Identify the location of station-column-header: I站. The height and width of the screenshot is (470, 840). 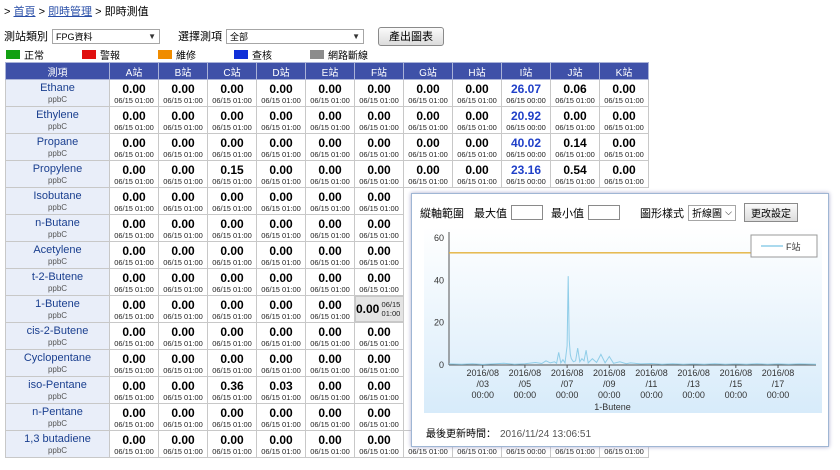
(526, 71).